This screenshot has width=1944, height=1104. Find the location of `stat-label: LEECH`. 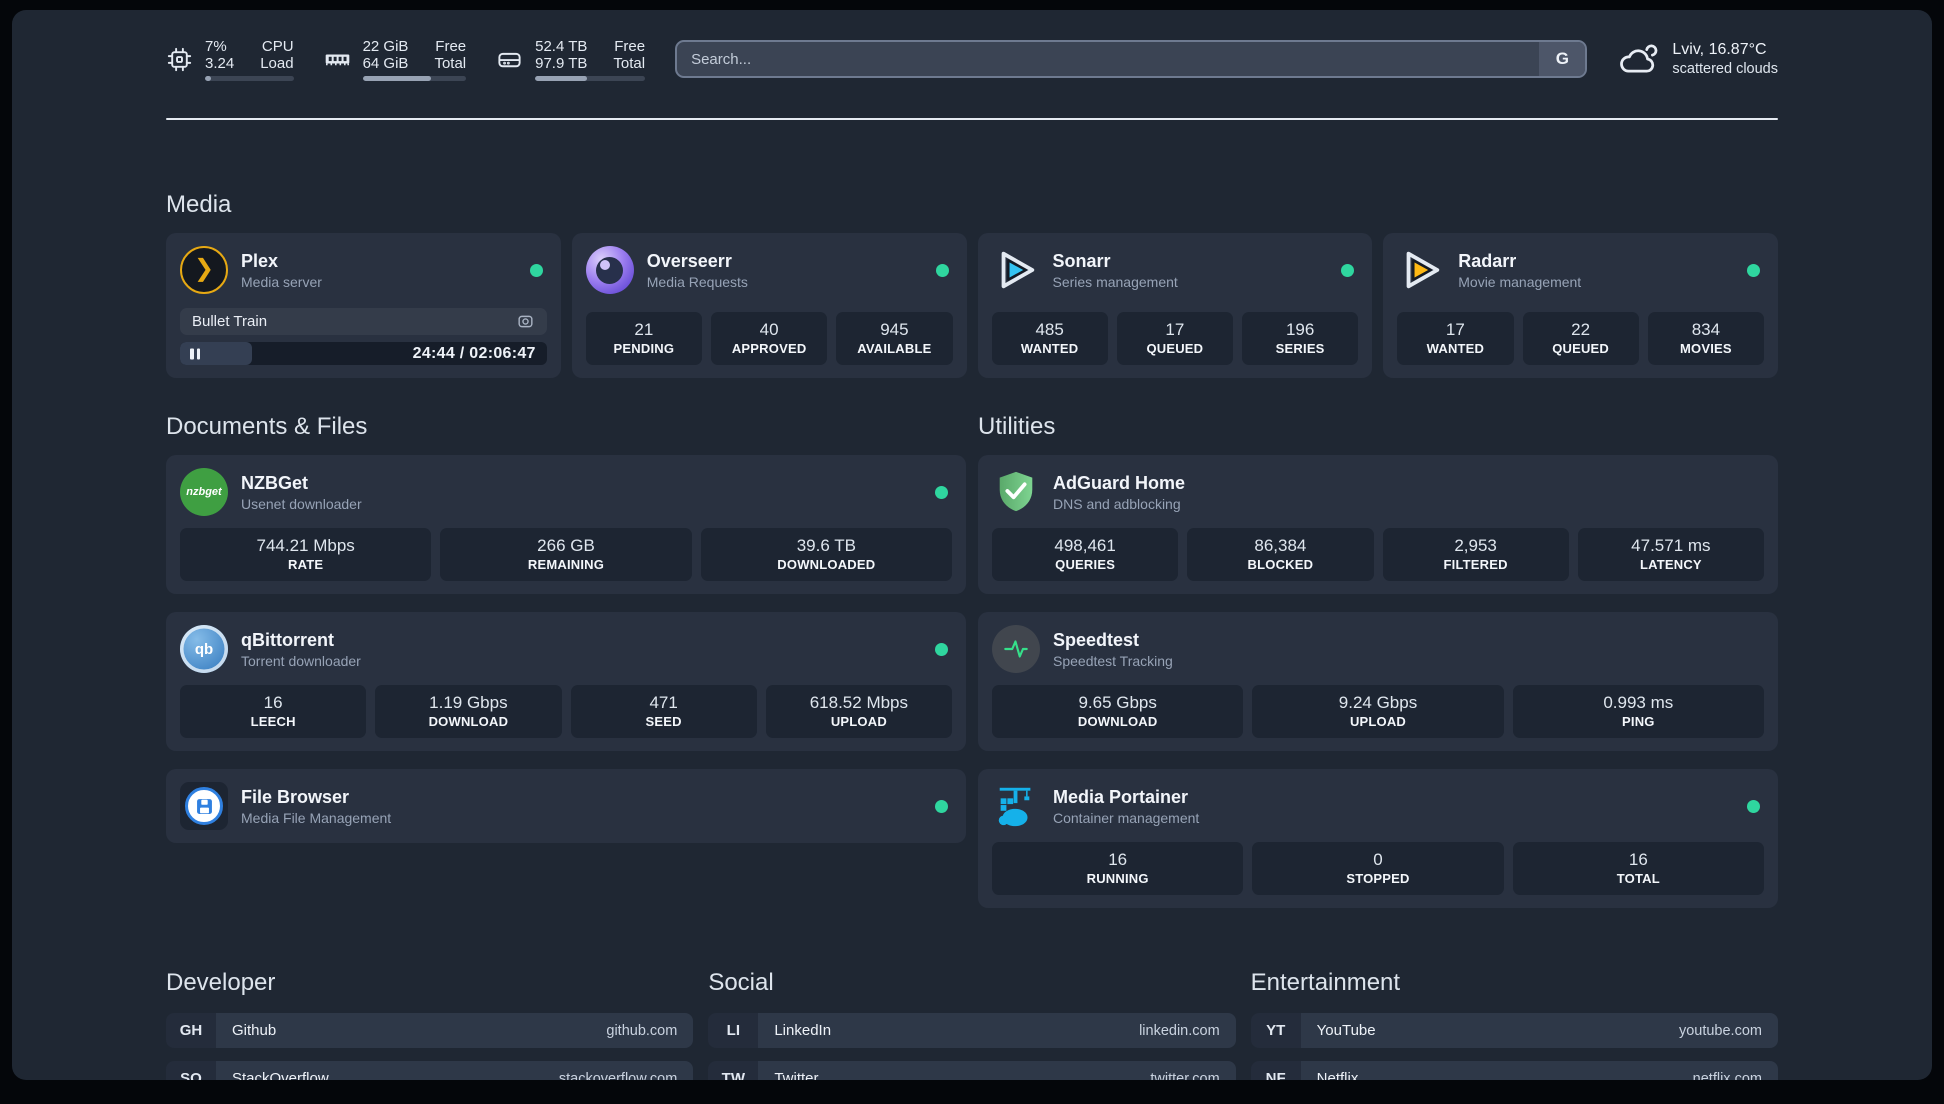

stat-label: LEECH is located at coordinates (273, 721).